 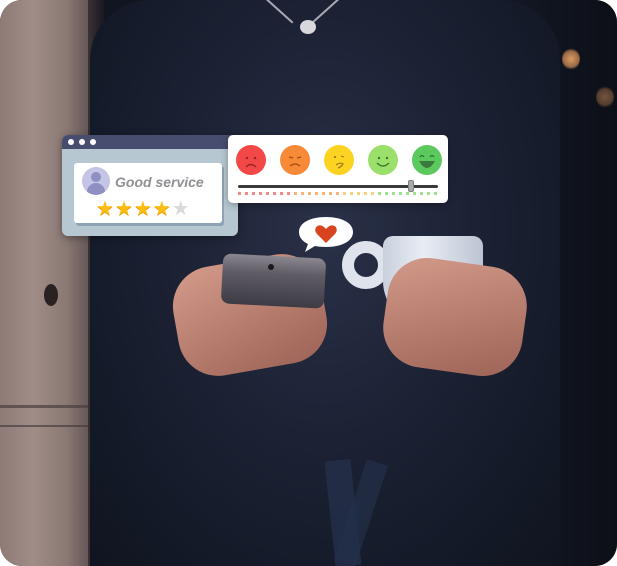 What do you see at coordinates (273, 281) in the screenshot?
I see `smartphone` at bounding box center [273, 281].